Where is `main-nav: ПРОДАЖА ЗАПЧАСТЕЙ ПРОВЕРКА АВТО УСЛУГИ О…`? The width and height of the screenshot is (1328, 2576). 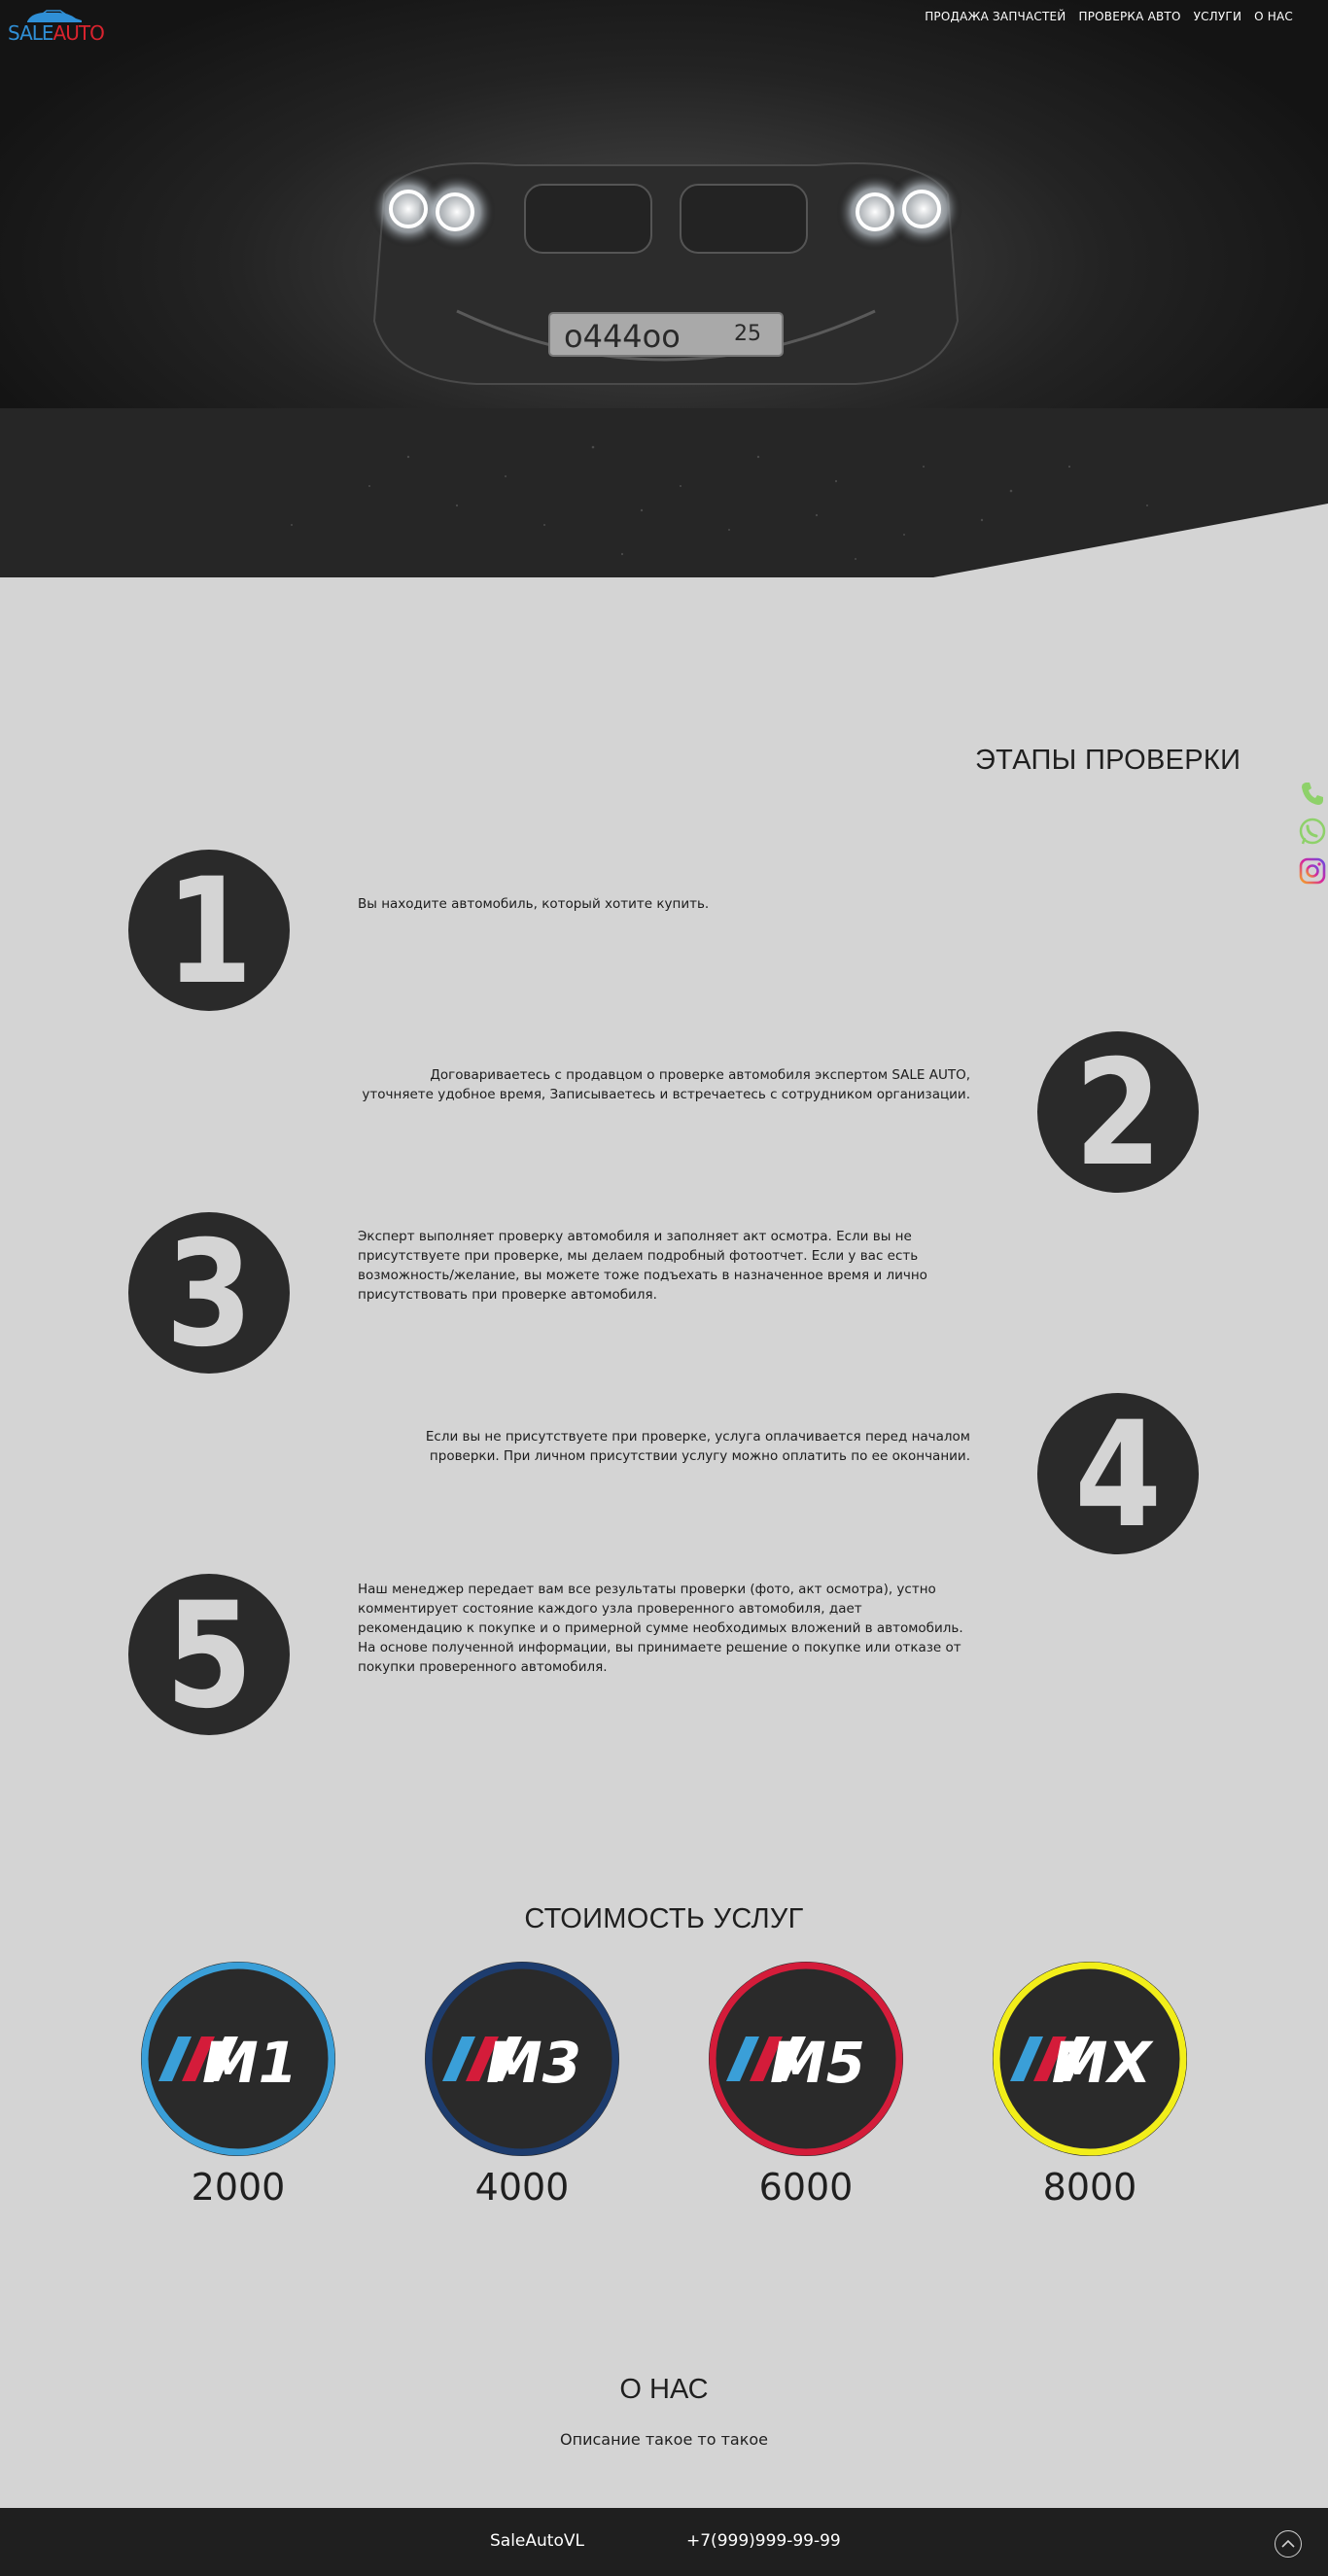
main-nav: ПРОДАЖА ЗАПЧАСТЕЙ ПРОВЕРКА АВТО УСЛУГИ О… is located at coordinates (1109, 17).